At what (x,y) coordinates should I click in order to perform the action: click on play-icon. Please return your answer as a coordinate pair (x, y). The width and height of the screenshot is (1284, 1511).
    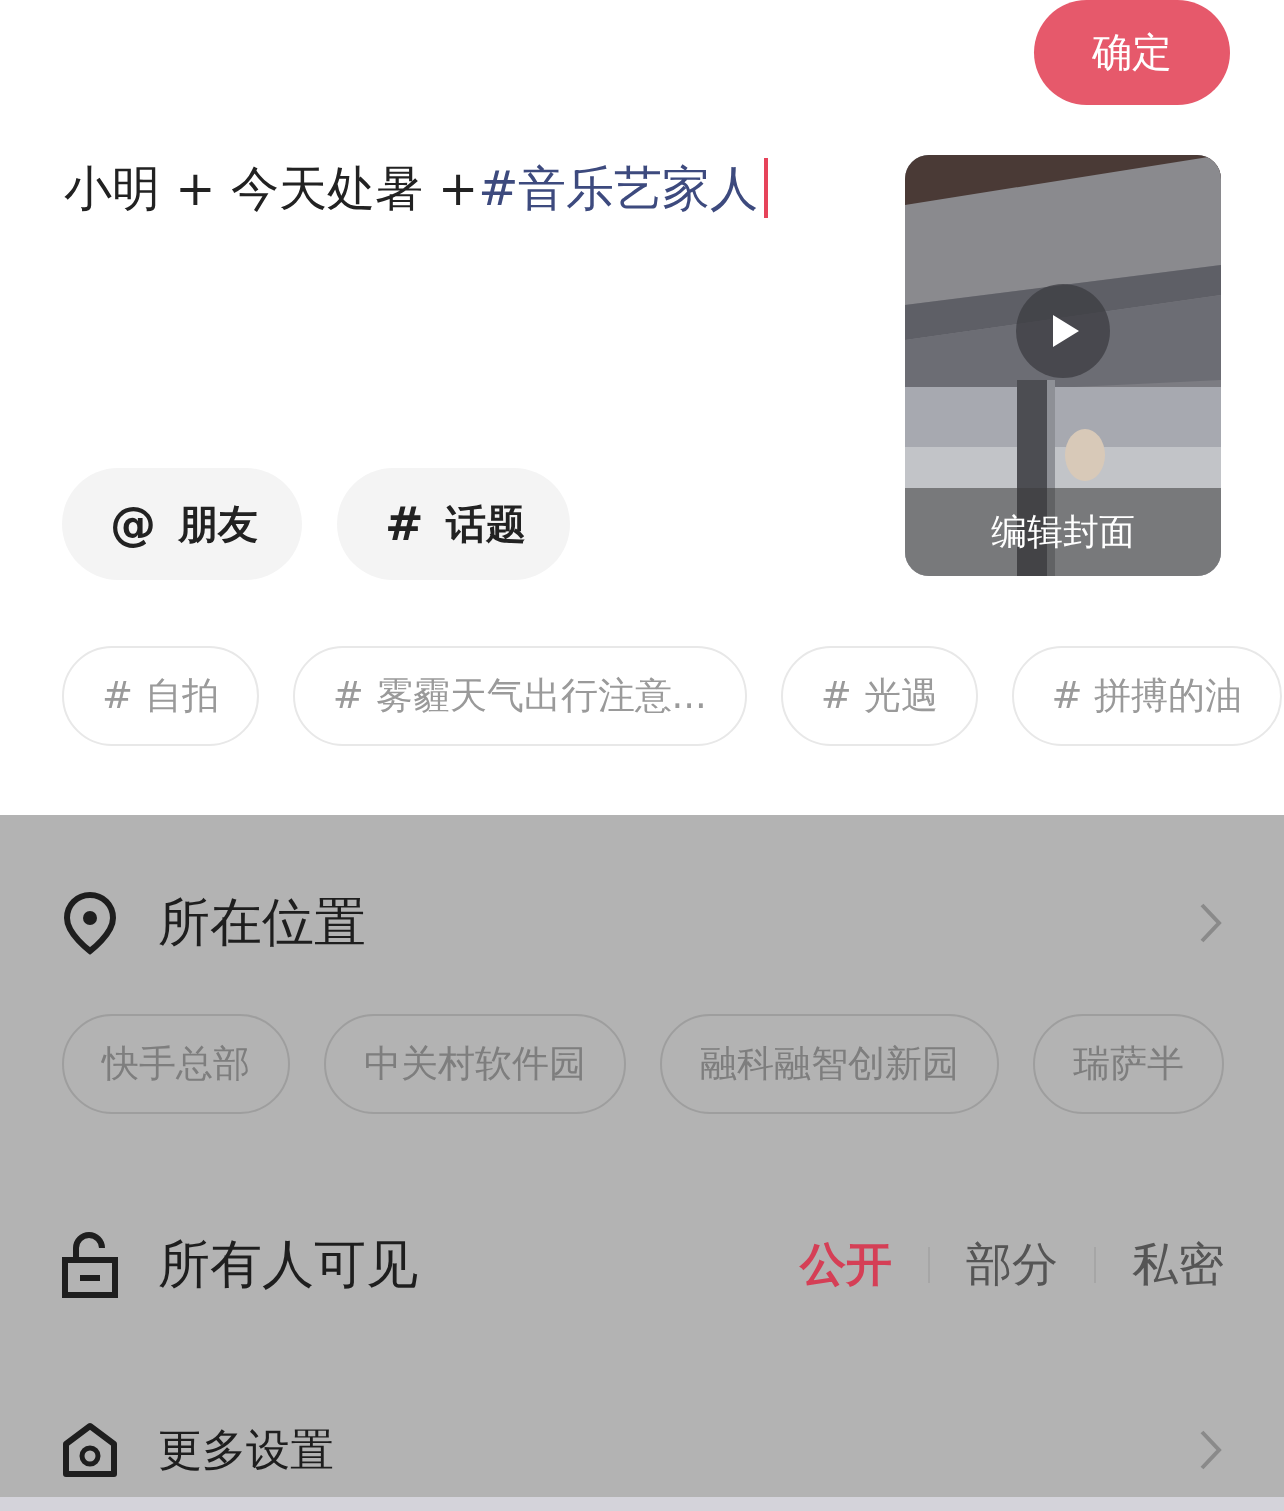
    Looking at the image, I should click on (1063, 331).